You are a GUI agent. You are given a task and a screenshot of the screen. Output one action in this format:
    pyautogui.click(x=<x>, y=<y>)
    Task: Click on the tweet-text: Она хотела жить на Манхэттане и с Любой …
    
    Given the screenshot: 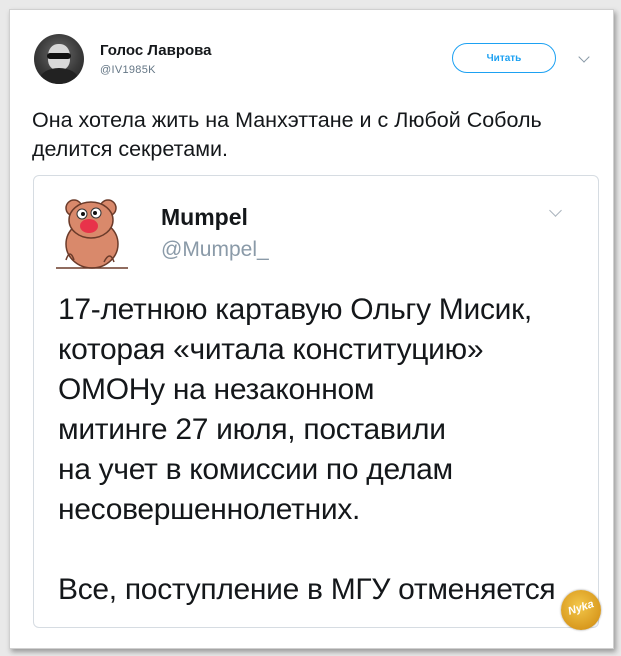 What is the action you would take?
    pyautogui.click(x=287, y=134)
    